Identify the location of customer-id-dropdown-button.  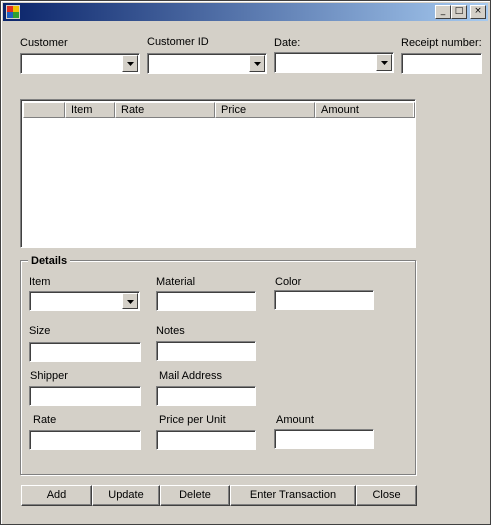
(257, 63).